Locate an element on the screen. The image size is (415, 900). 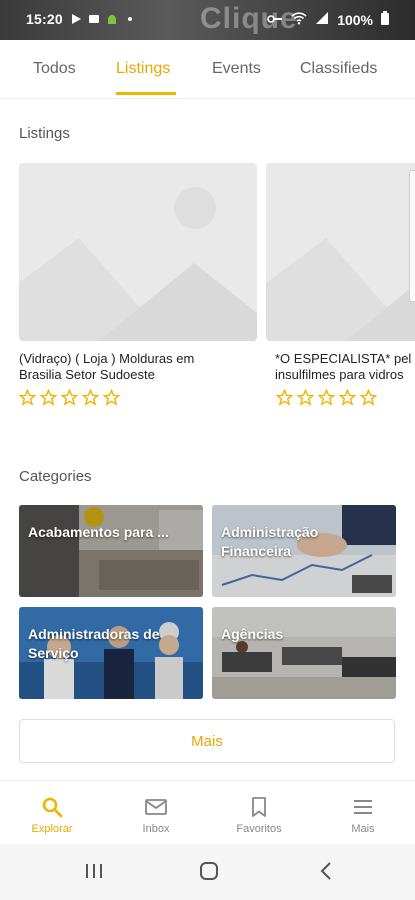
nav-favoritos: Favoritos is located at coordinates (259, 815).